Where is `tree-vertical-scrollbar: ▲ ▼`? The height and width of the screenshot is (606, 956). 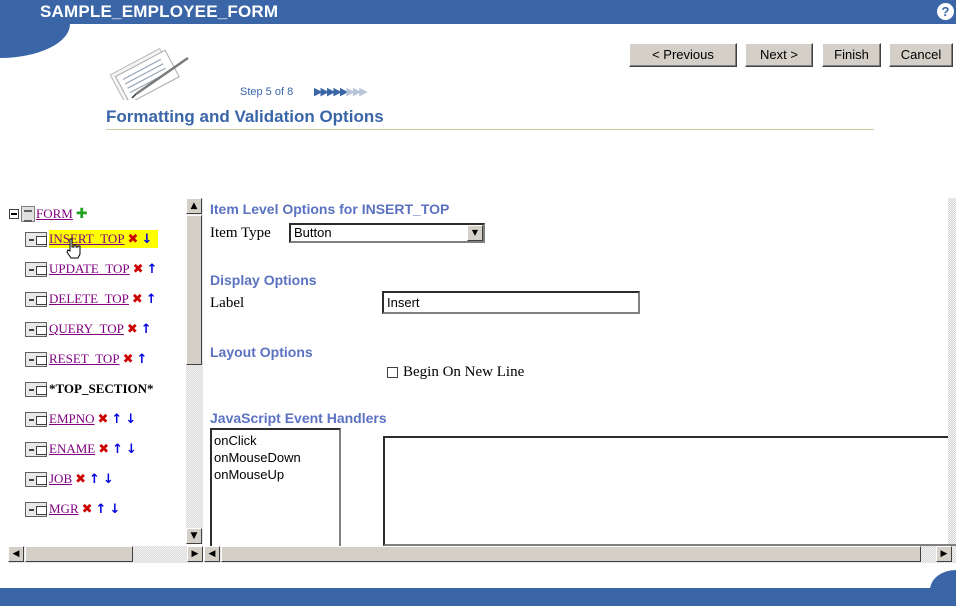 tree-vertical-scrollbar: ▲ ▼ is located at coordinates (194, 371).